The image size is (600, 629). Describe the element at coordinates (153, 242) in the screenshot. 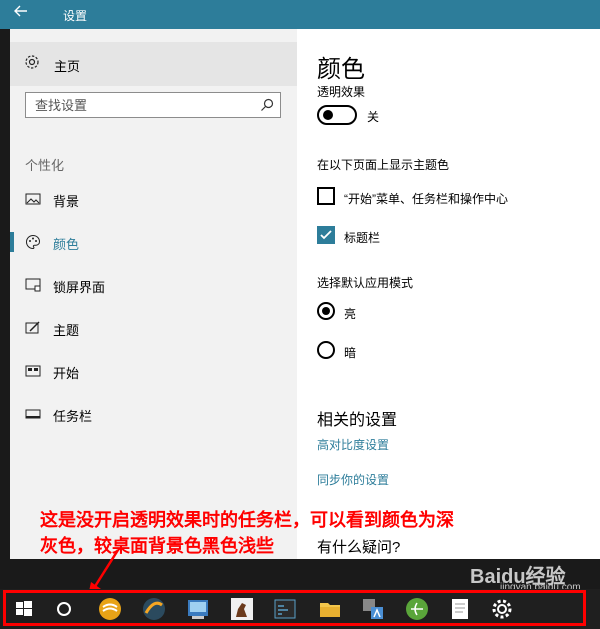

I see `sidebar-item-colors: 颜色` at that location.